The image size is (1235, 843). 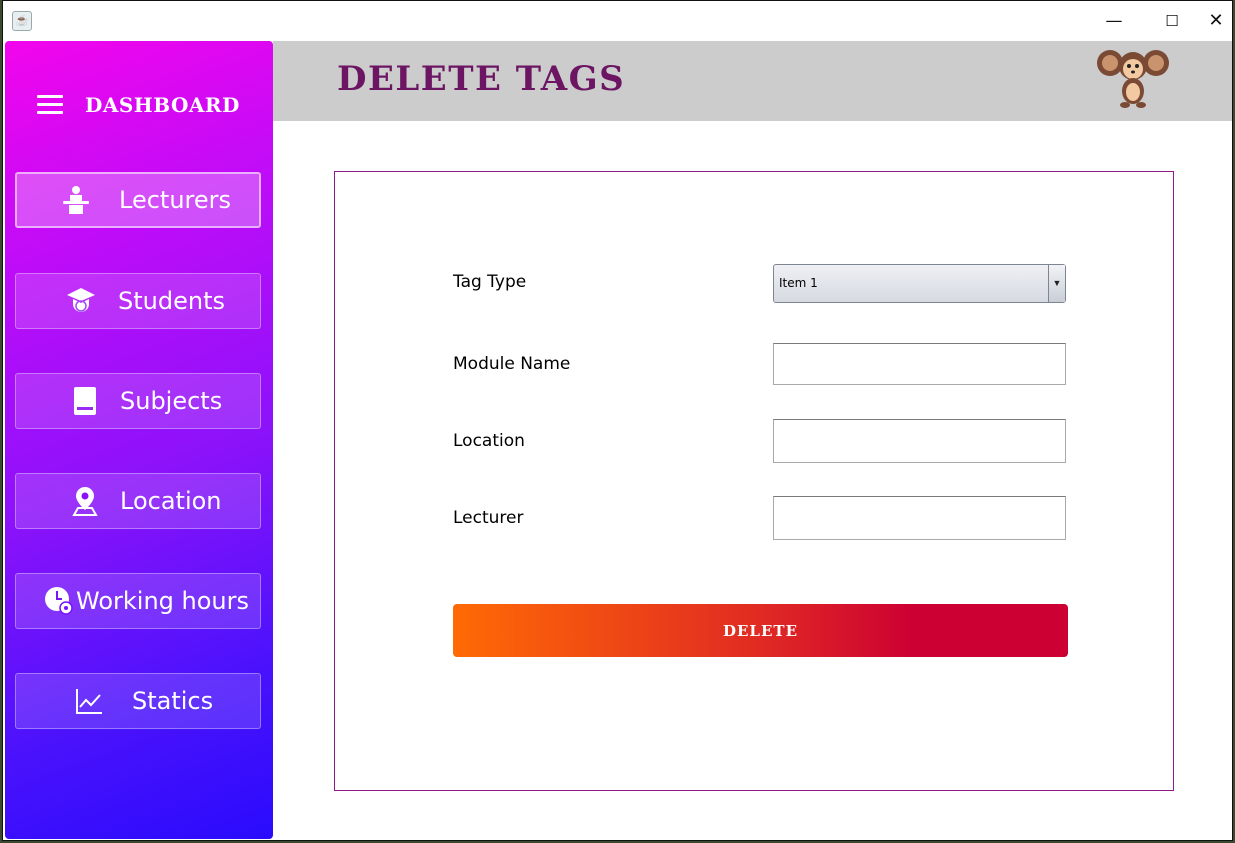 What do you see at coordinates (171, 401) in the screenshot?
I see `sidebar-item-label: Subjects` at bounding box center [171, 401].